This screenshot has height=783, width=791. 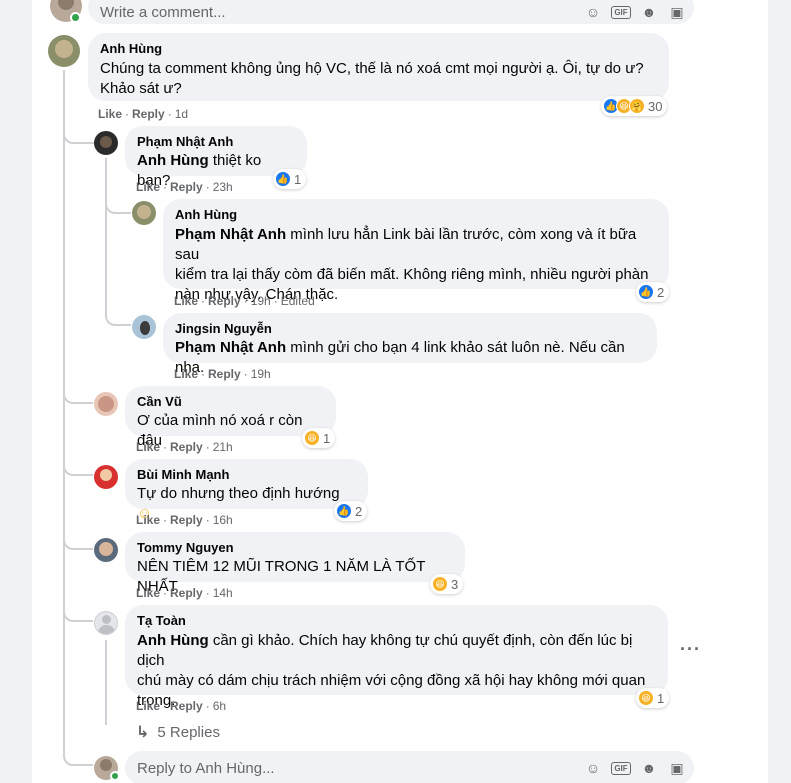 I want to click on comment-author: Cần Vũ, so click(x=230, y=402).